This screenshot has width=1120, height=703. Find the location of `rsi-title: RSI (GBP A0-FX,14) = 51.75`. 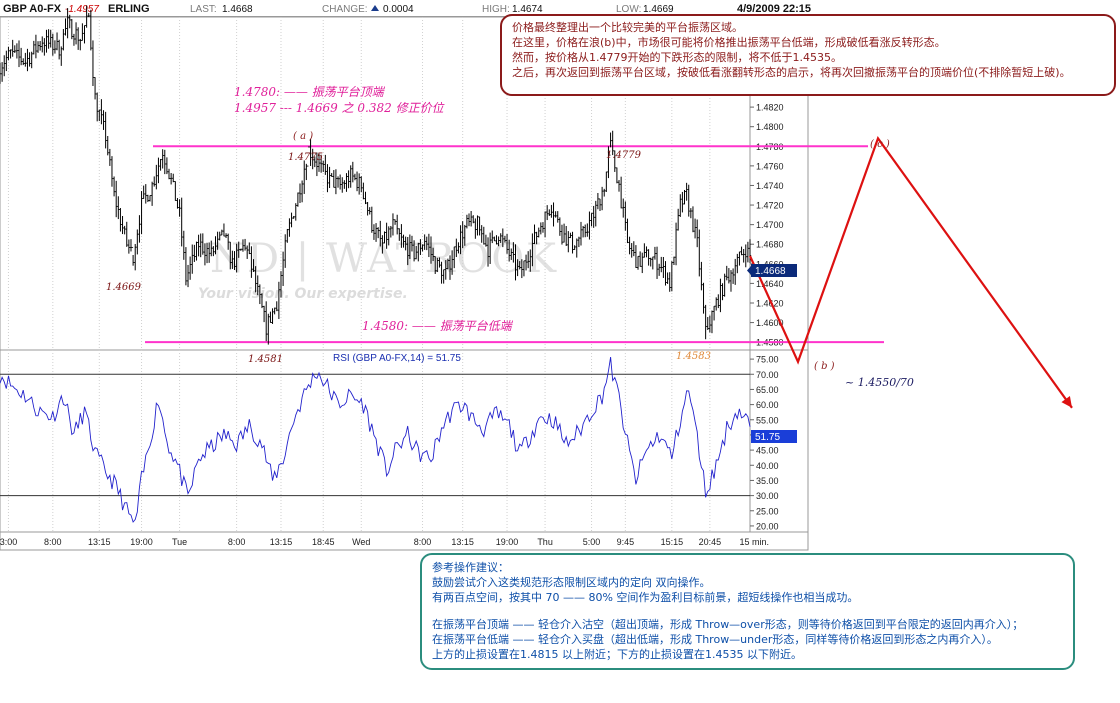

rsi-title: RSI (GBP A0-FX,14) = 51.75 is located at coordinates (397, 358).